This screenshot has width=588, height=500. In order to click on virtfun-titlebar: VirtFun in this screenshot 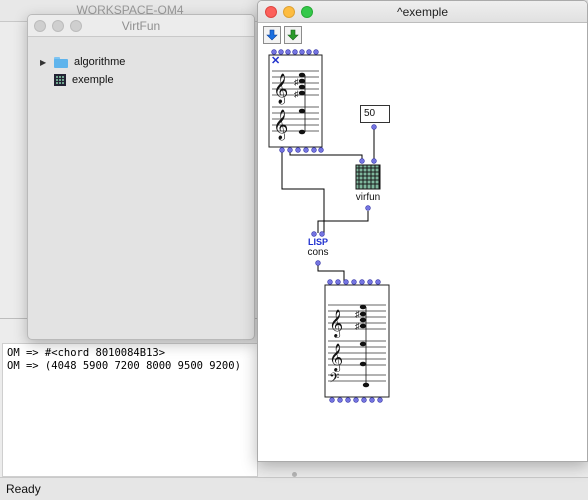, I will do `click(141, 26)`.